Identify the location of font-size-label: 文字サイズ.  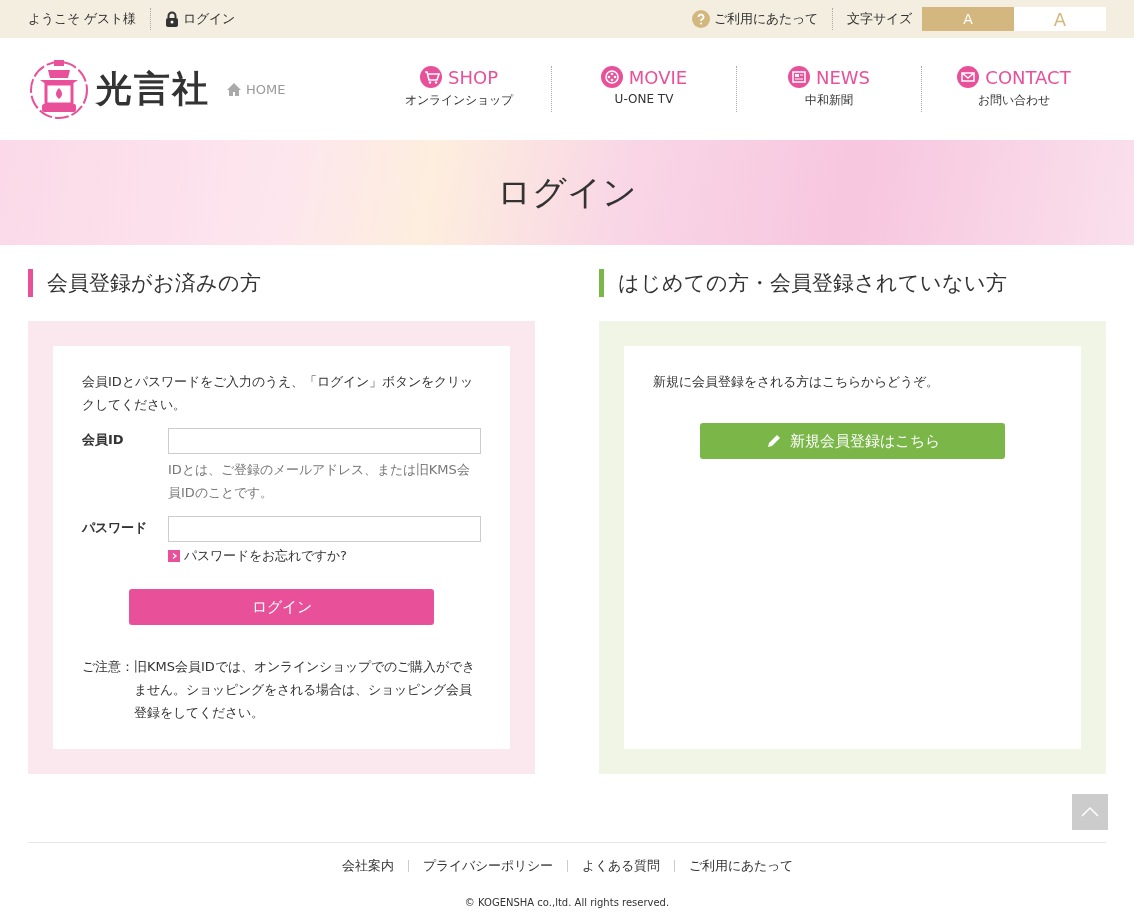
(879, 19).